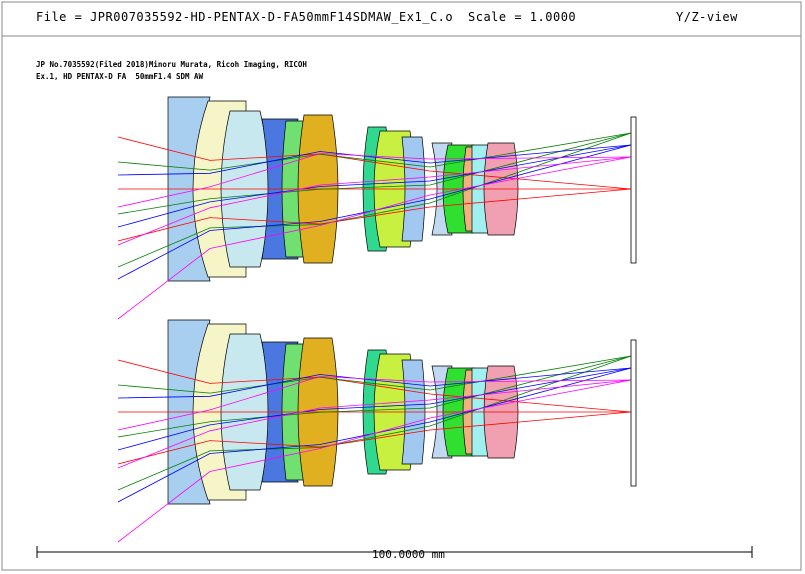 The image size is (805, 574). Describe the element at coordinates (408, 554) in the screenshot. I see `scale-bar-label: 100.0000 mm` at that location.